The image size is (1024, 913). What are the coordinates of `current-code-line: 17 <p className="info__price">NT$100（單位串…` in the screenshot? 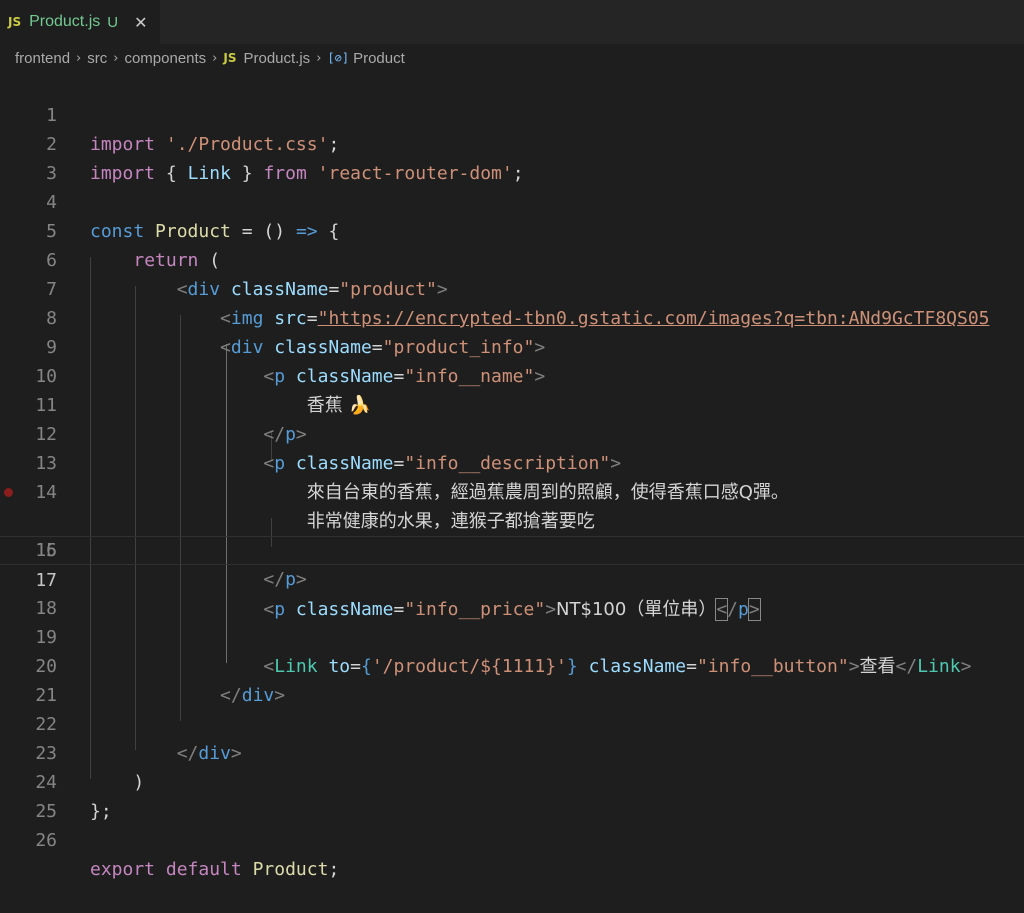 It's located at (512, 578).